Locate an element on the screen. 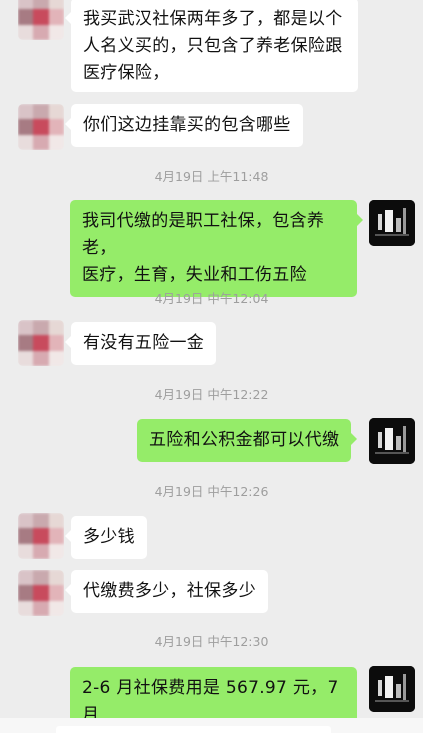 The width and height of the screenshot is (423, 733). message-bubble: 多少钱 is located at coordinates (106, 537).